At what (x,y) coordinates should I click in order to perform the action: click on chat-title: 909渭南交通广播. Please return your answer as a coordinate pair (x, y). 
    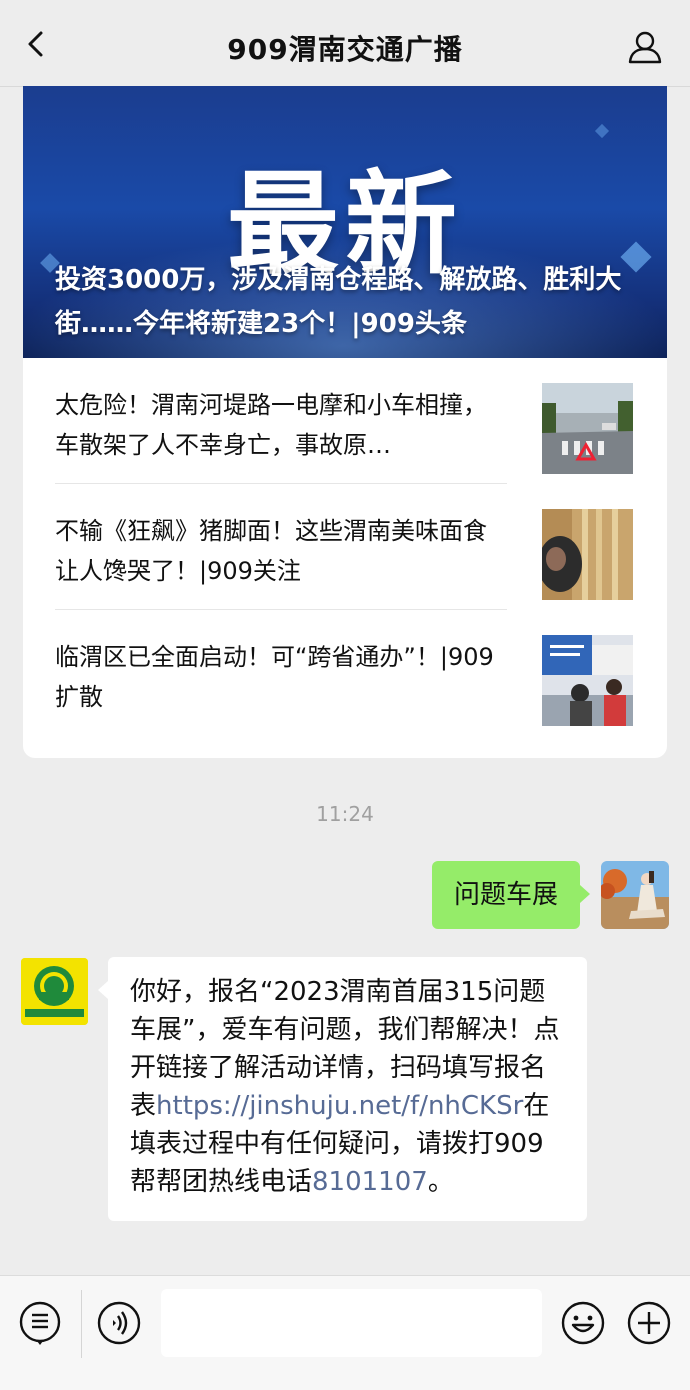
    Looking at the image, I should click on (345, 49).